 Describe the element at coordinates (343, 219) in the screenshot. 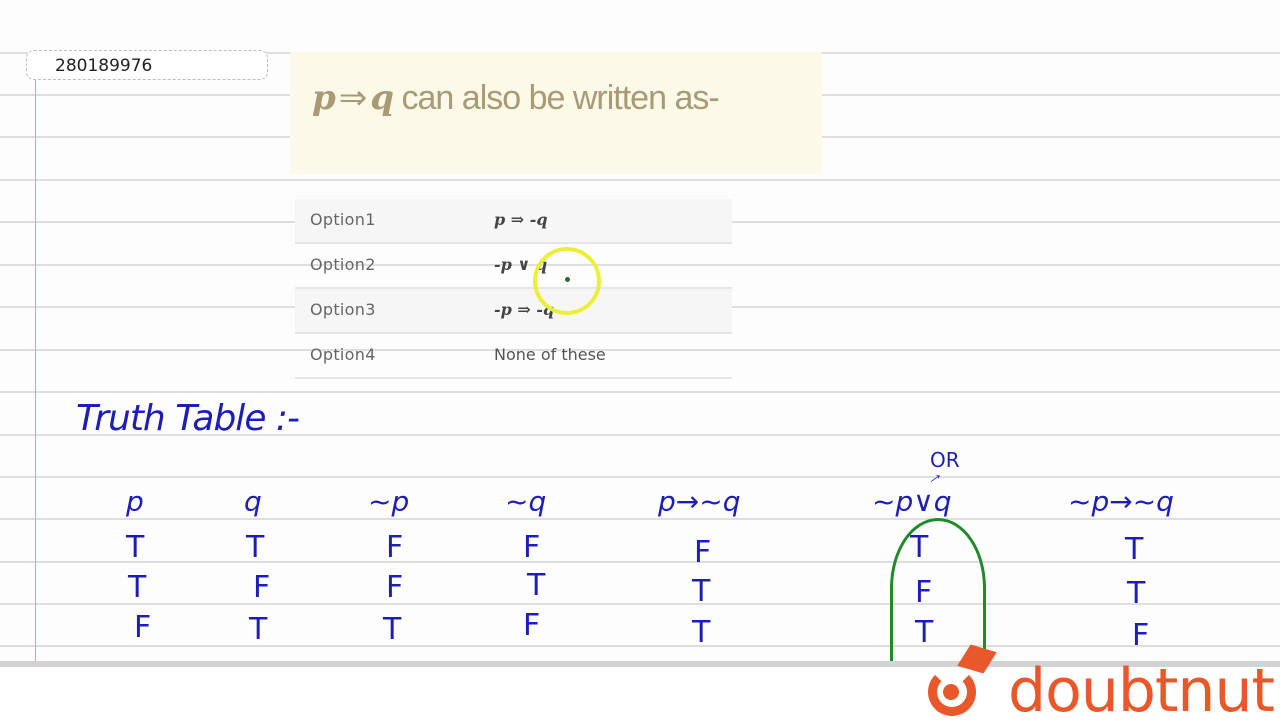

I see `option-label: Option1` at that location.